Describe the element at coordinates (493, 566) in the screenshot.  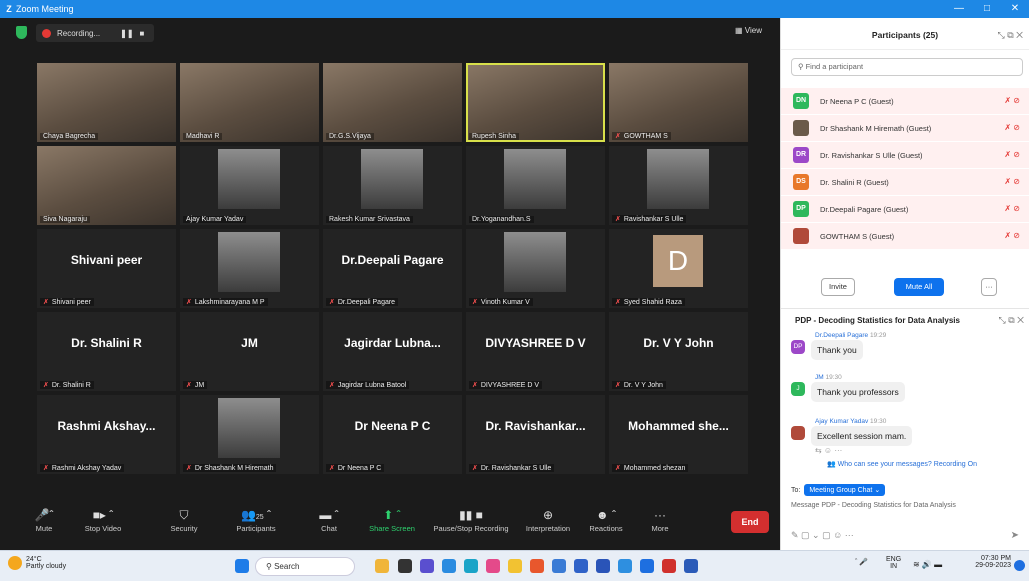
I see `instagram-icon` at that location.